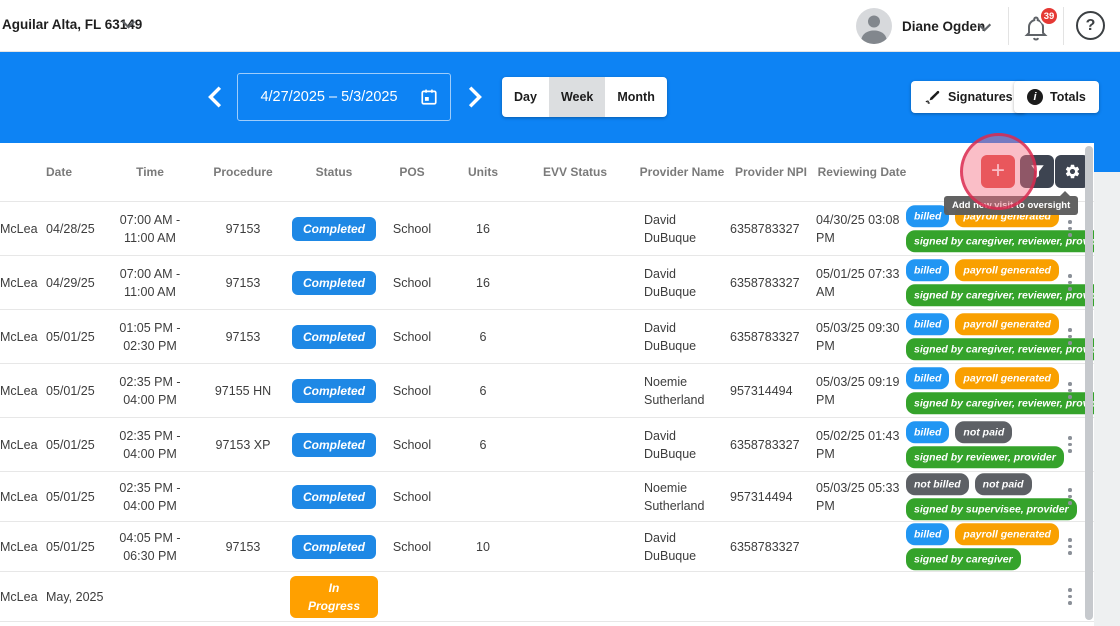 The height and width of the screenshot is (626, 1120). What do you see at coordinates (1072, 171) in the screenshot?
I see `settings-button` at bounding box center [1072, 171].